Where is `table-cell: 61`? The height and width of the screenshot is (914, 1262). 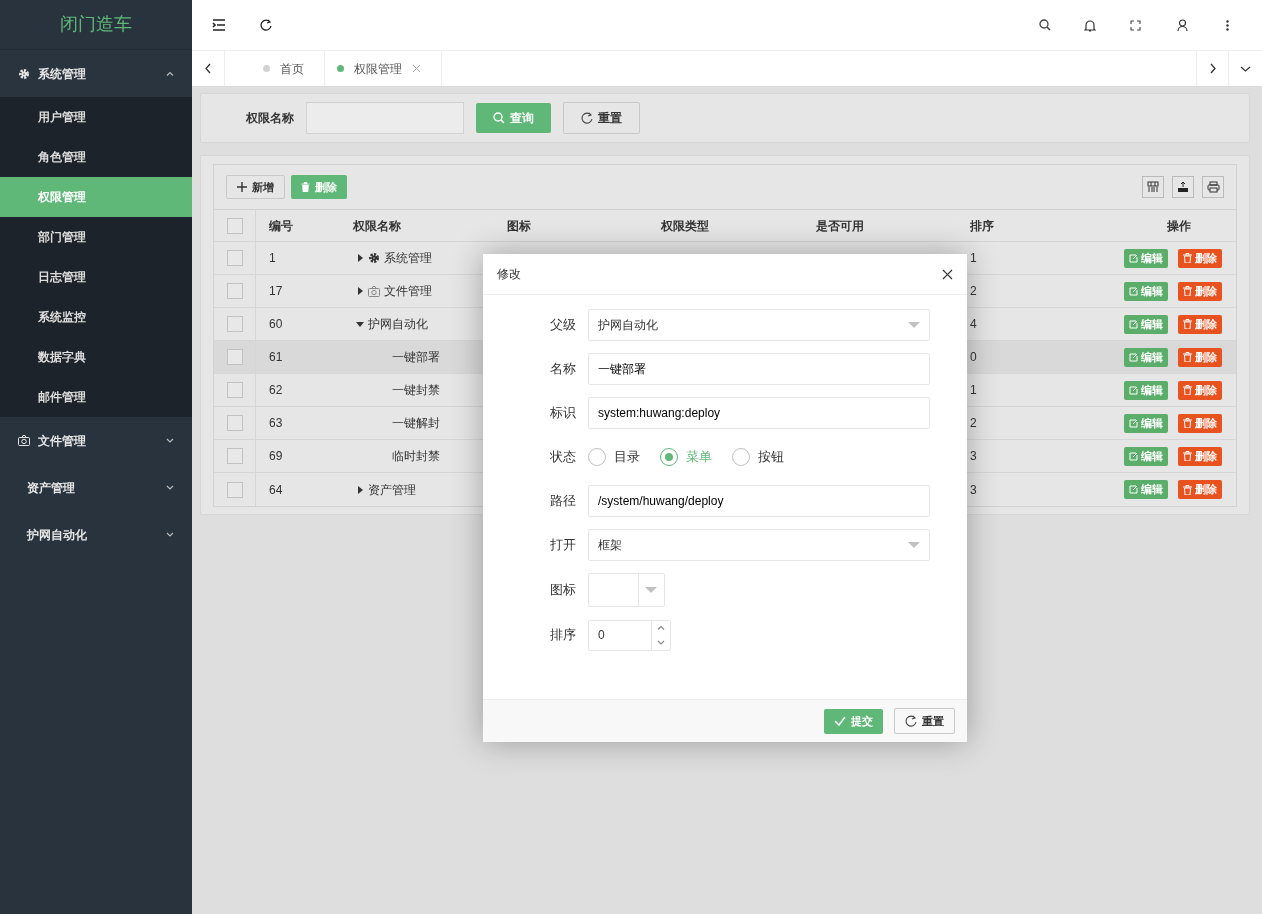 table-cell: 61 is located at coordinates (276, 357).